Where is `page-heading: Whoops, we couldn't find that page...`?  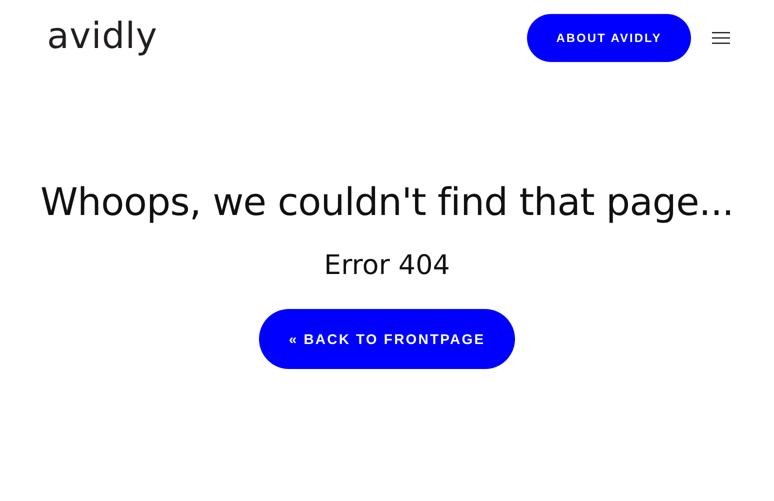 page-heading: Whoops, we couldn't find that page... is located at coordinates (387, 202).